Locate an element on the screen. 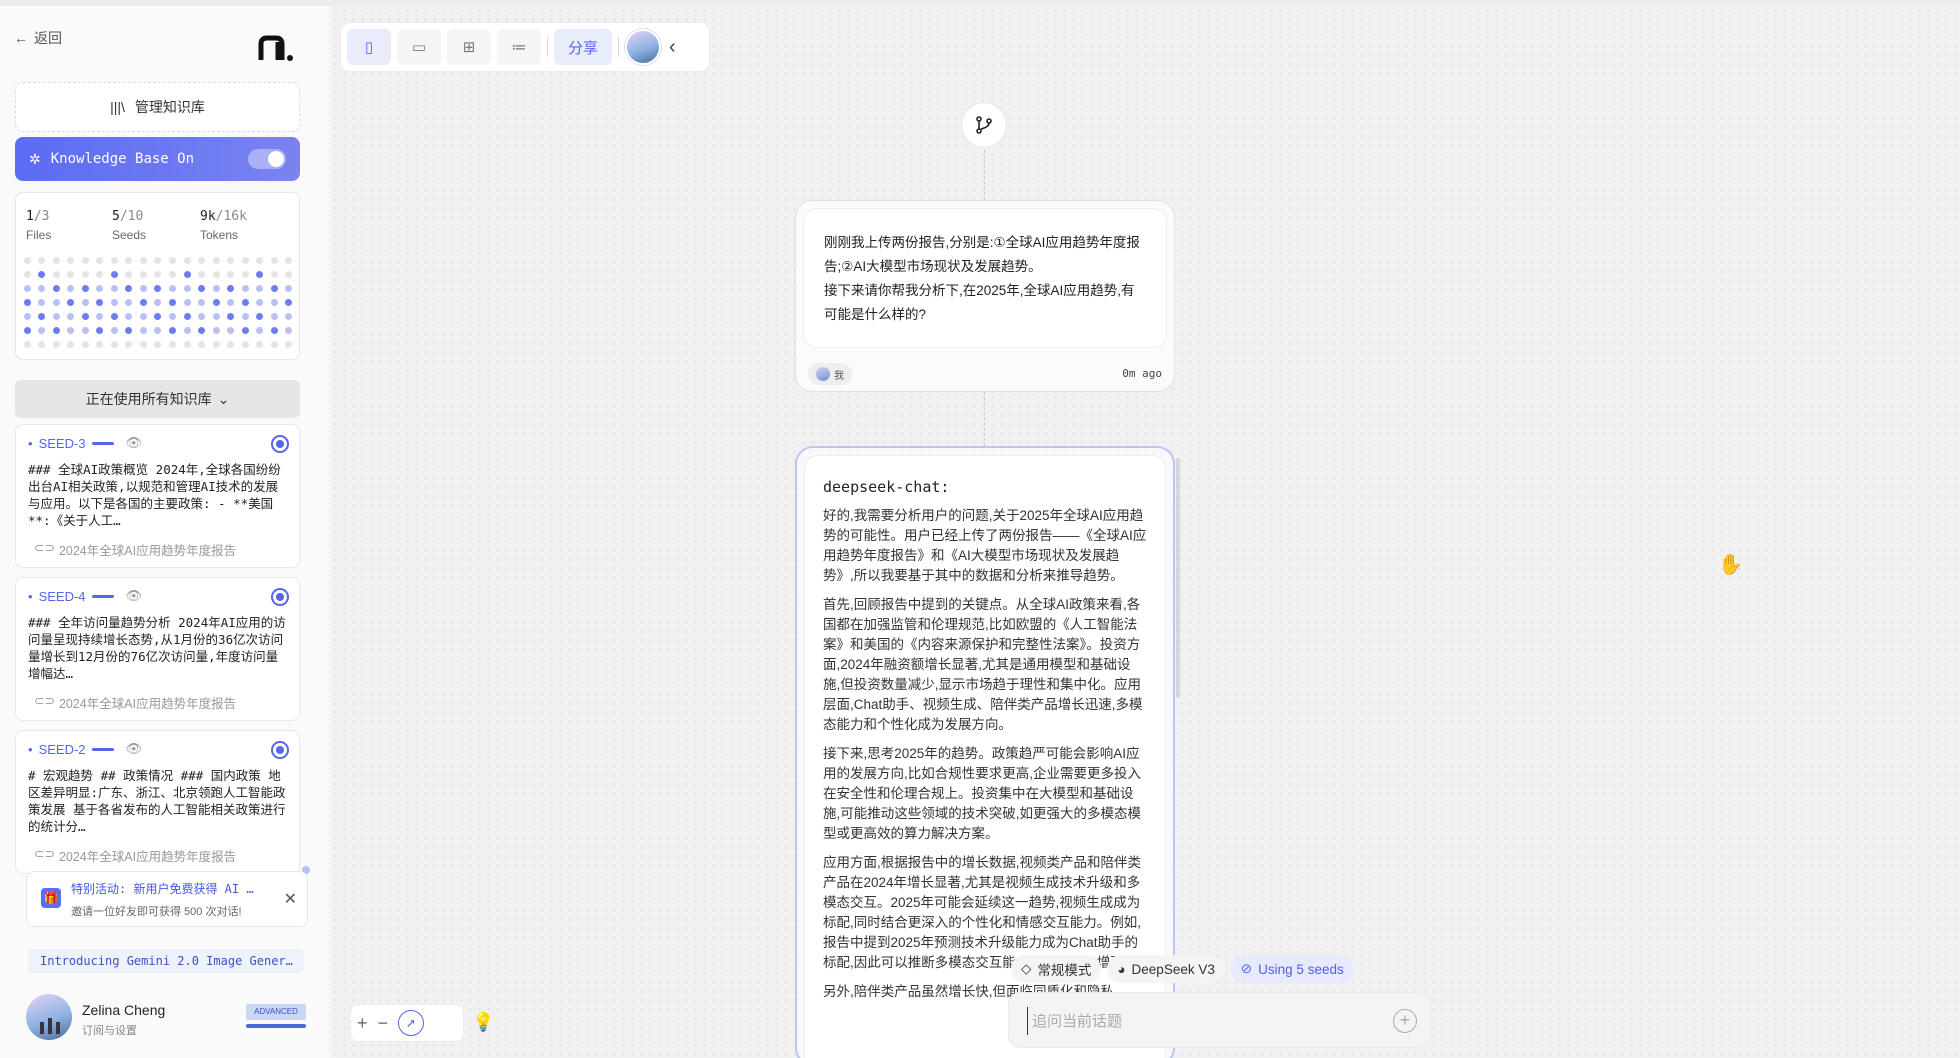 This screenshot has width=1960, height=1058. chevron-down-icon: ⌄ is located at coordinates (223, 398).